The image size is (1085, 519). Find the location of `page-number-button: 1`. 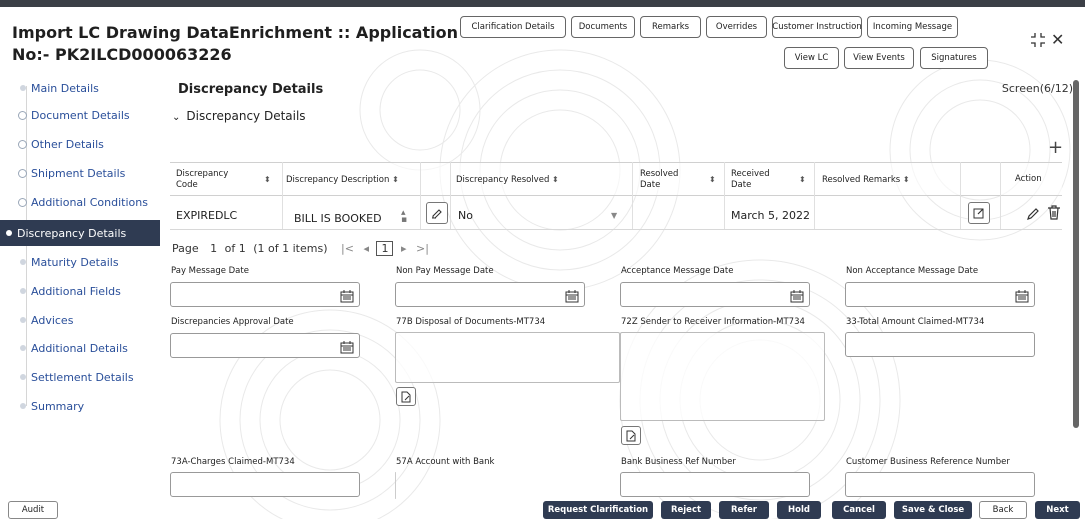

page-number-button: 1 is located at coordinates (385, 248).